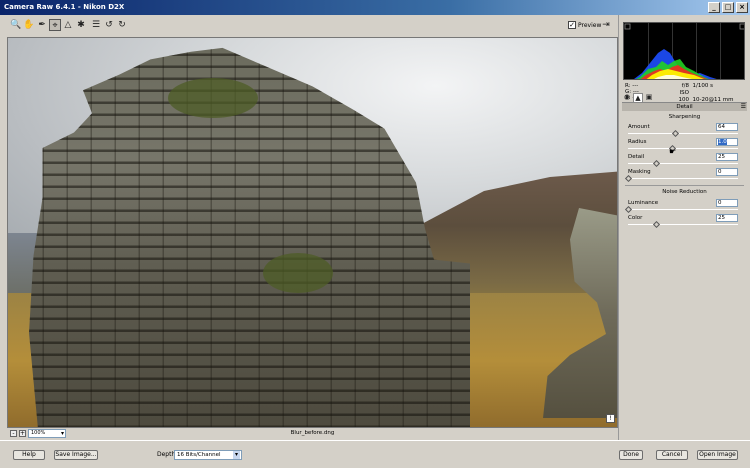 This screenshot has height=468, width=750. Describe the element at coordinates (208, 455) in the screenshot. I see `depth-select: 16 Bits/Channel` at that location.